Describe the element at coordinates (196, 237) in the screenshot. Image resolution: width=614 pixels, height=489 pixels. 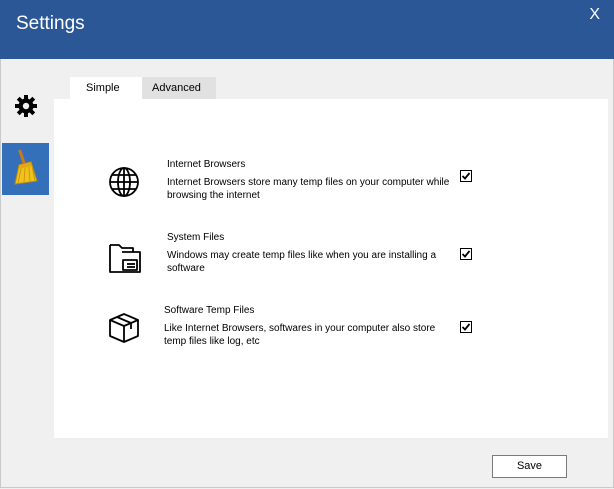
I see `option-title: System Files` at that location.